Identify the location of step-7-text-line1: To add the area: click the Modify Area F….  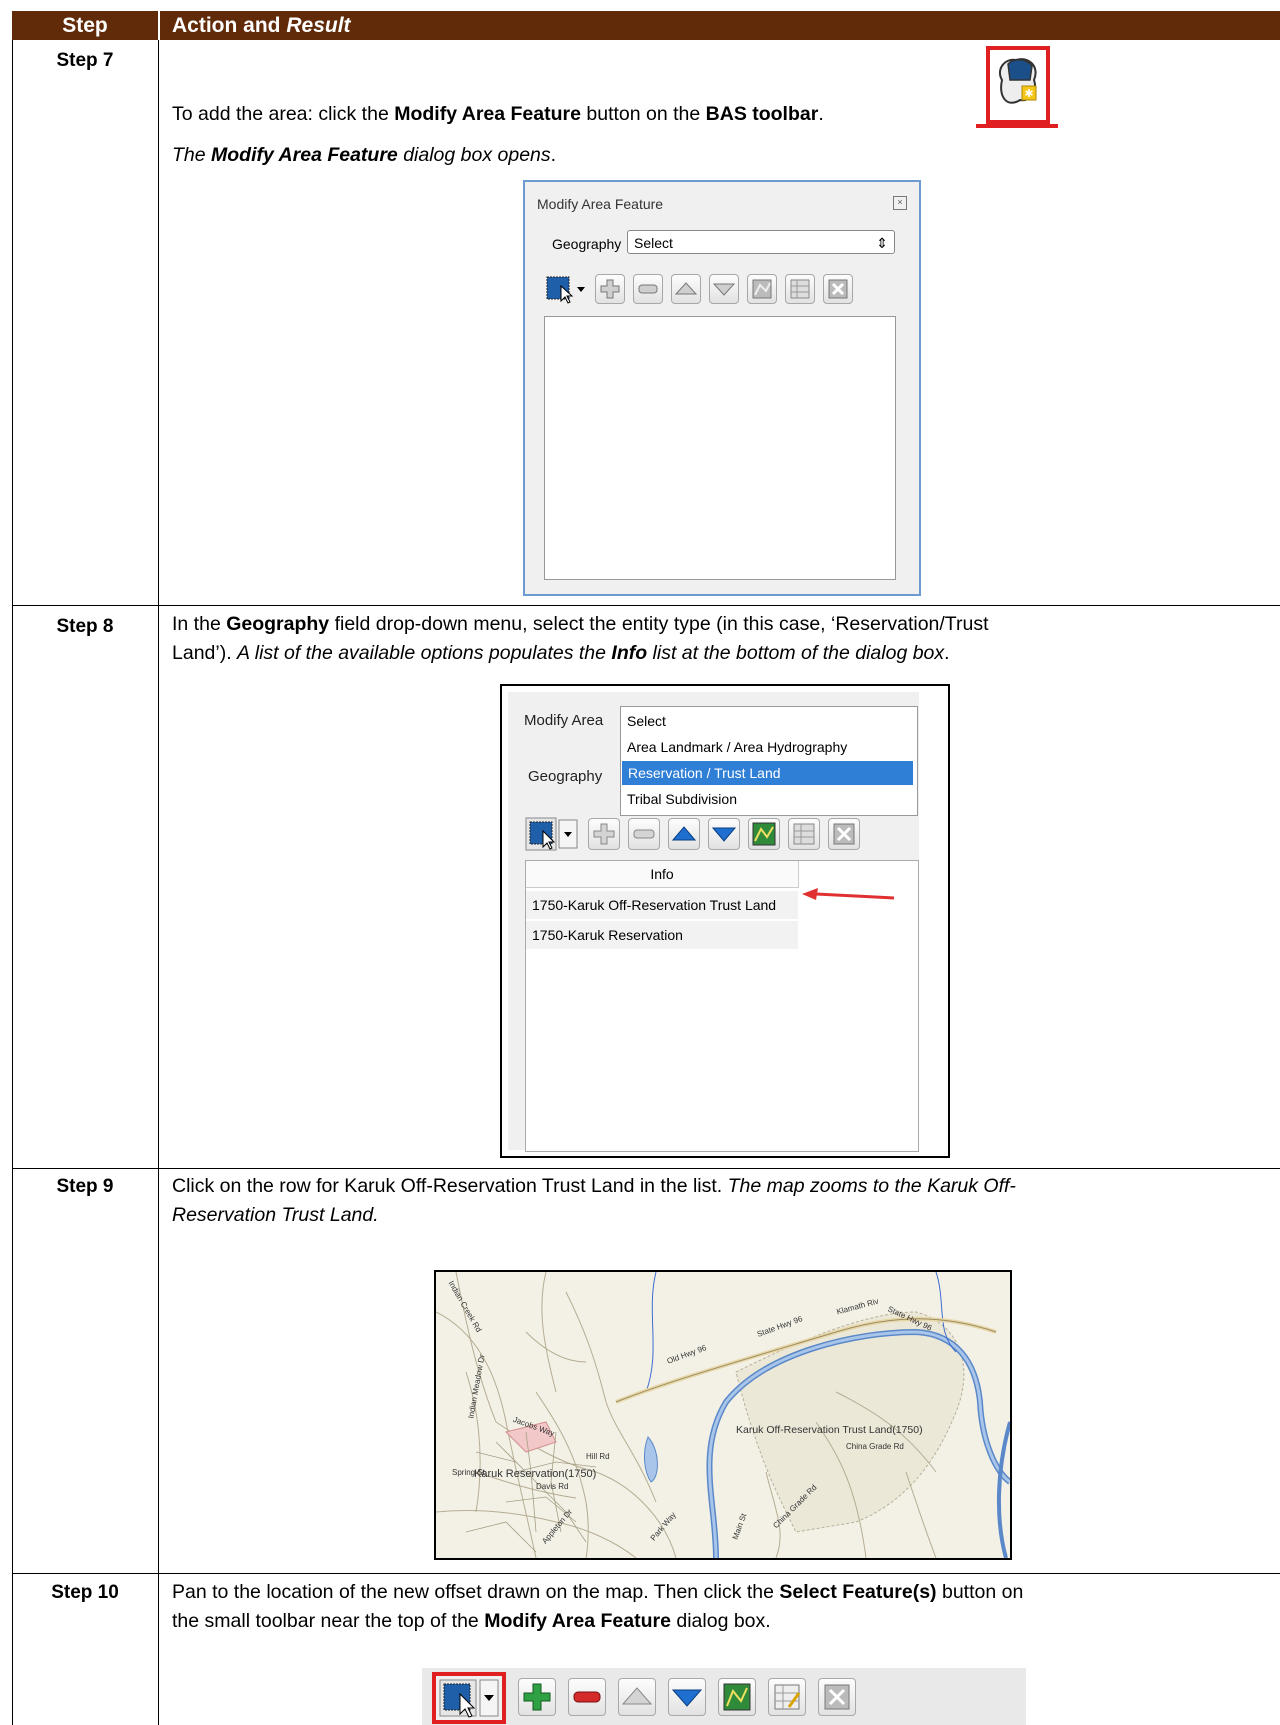
(498, 114).